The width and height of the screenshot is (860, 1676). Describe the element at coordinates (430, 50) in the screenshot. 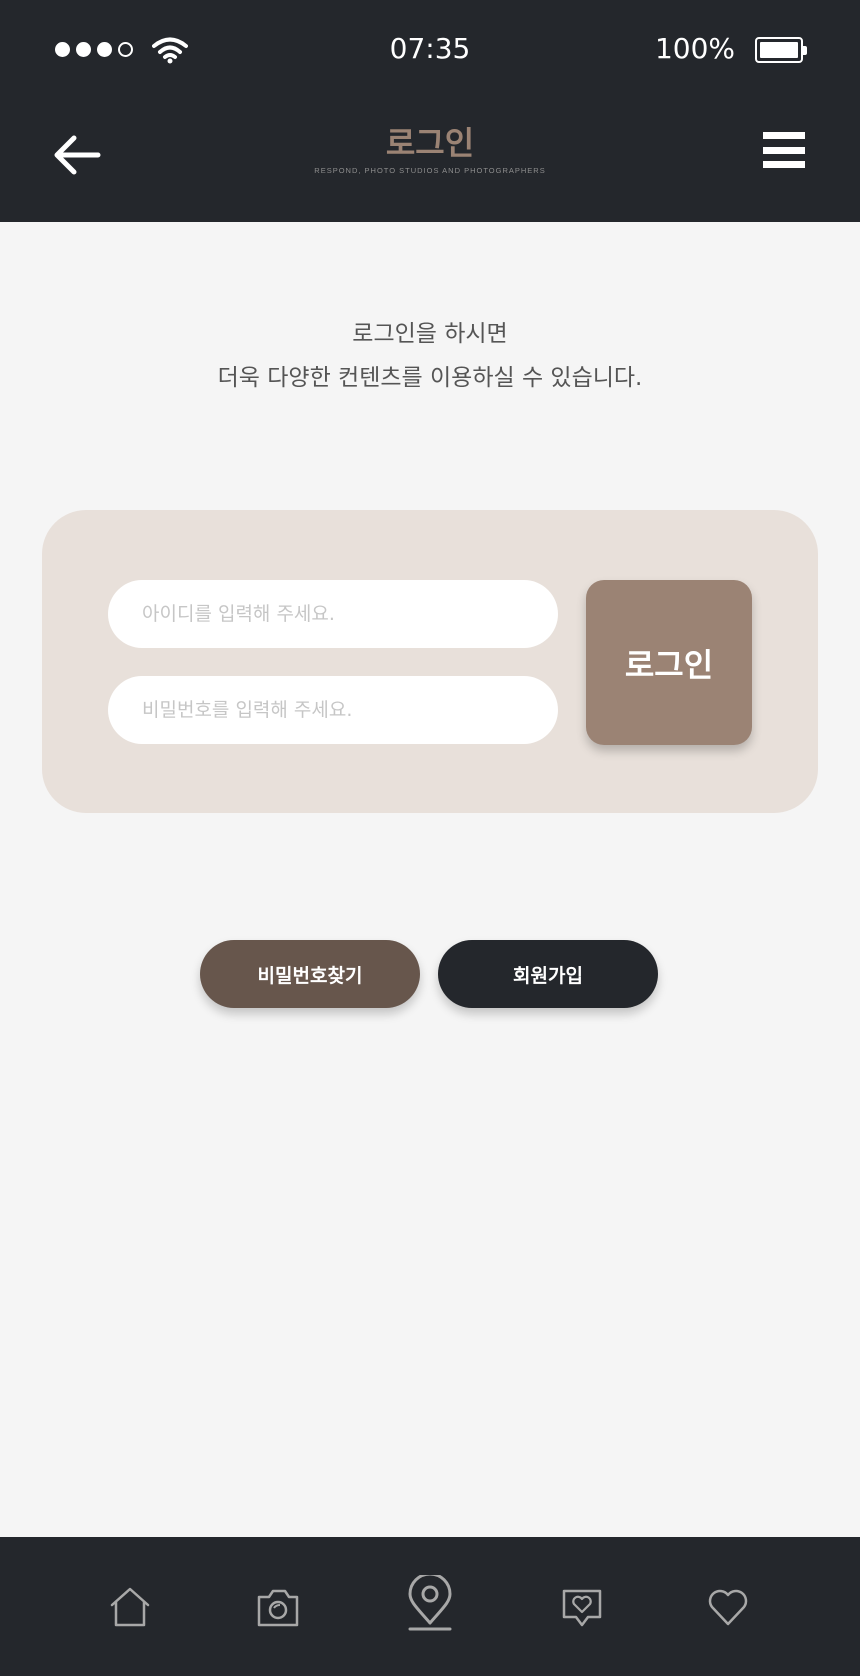

I see `status-bar: 07:35 100%` at that location.